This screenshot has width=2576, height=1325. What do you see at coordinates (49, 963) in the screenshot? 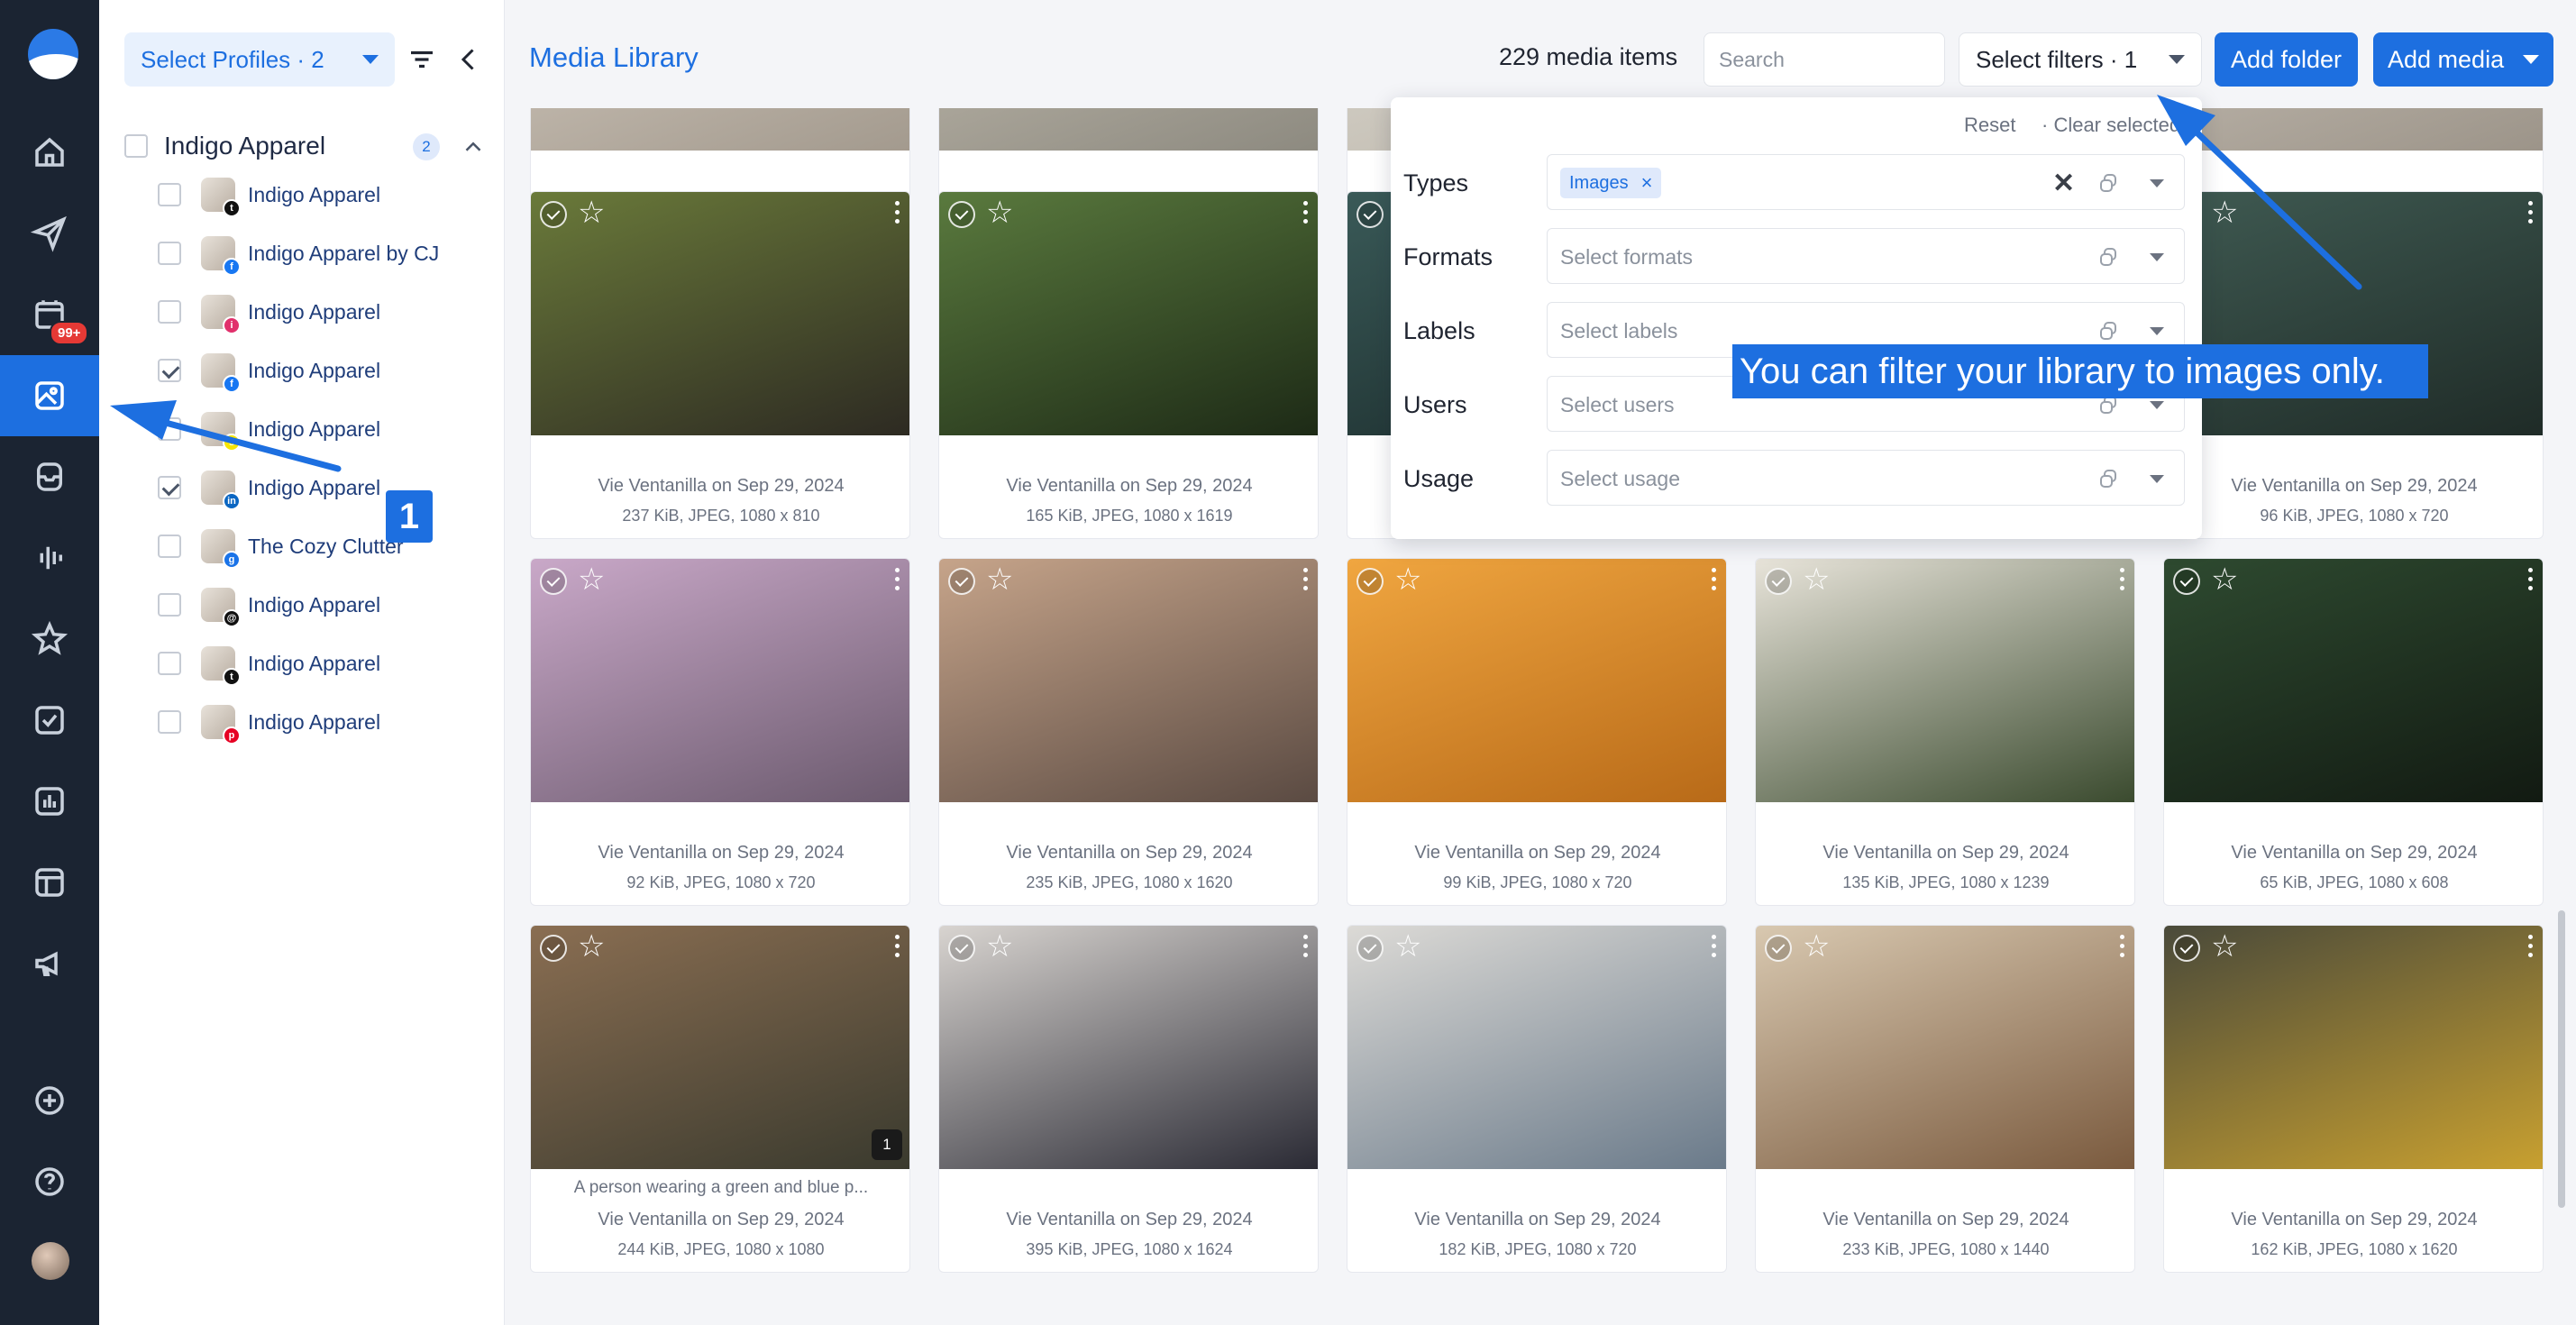
I see `campaigns-icon` at bounding box center [49, 963].